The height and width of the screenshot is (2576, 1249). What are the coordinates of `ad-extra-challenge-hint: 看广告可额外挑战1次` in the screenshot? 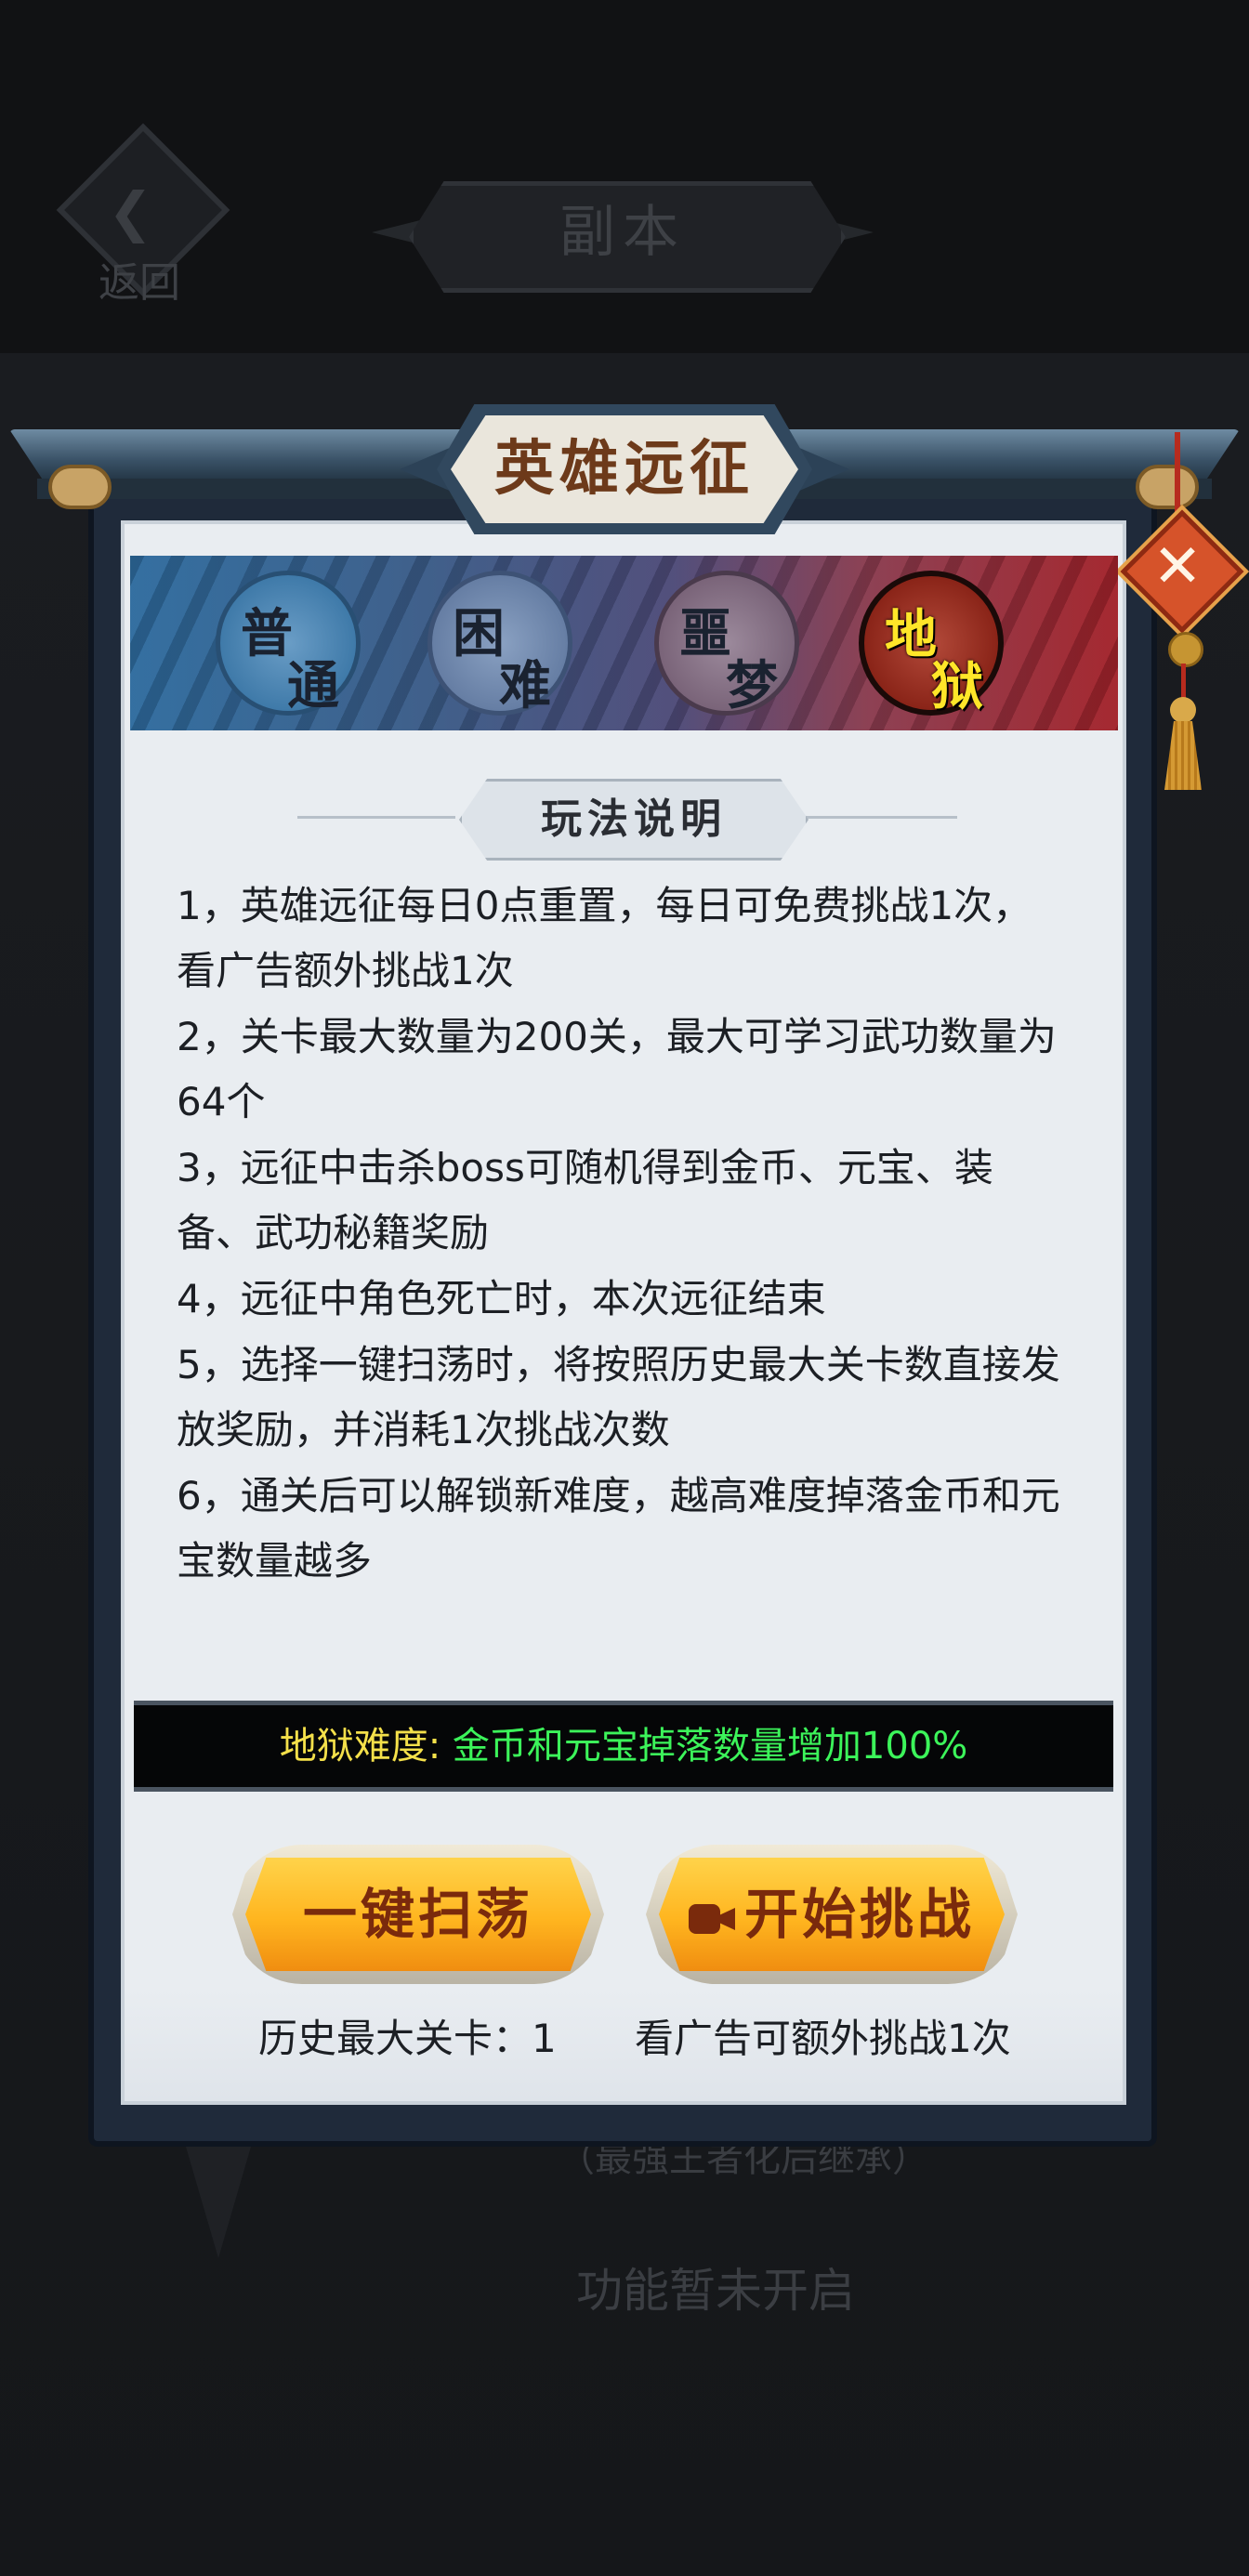 It's located at (823, 2038).